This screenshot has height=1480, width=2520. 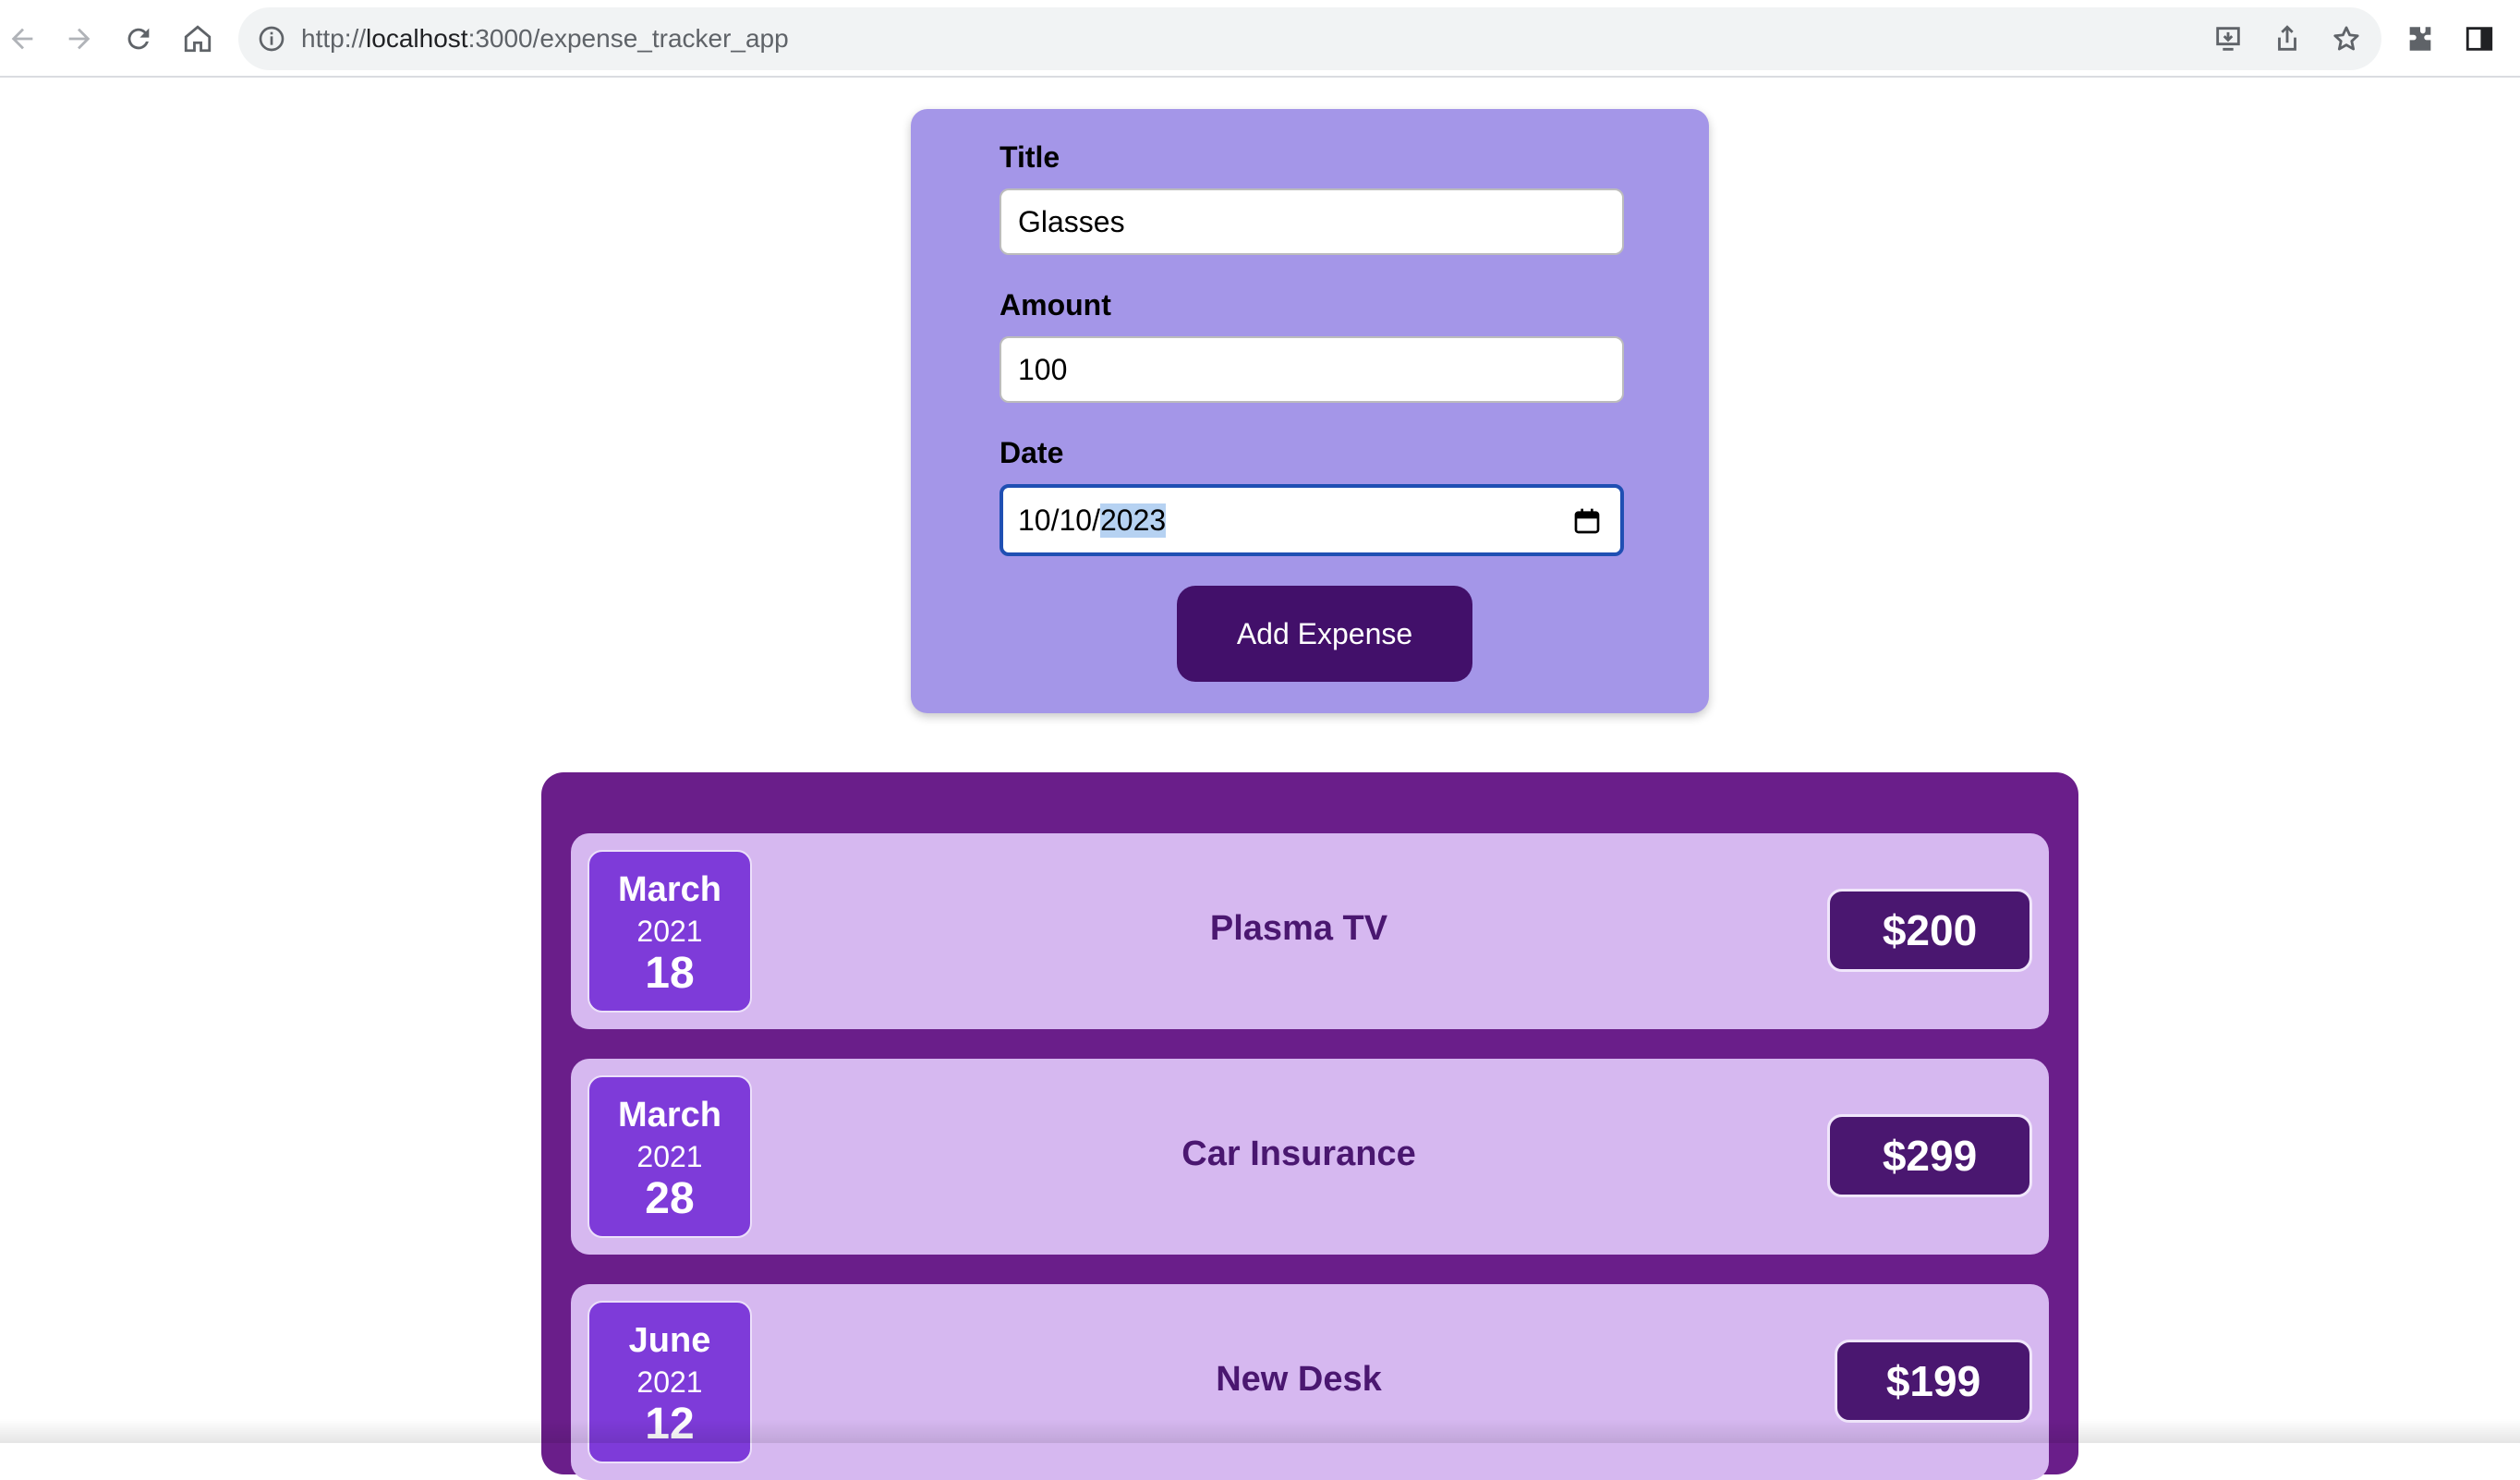 I want to click on expense-amount: $299, so click(x=1929, y=1155).